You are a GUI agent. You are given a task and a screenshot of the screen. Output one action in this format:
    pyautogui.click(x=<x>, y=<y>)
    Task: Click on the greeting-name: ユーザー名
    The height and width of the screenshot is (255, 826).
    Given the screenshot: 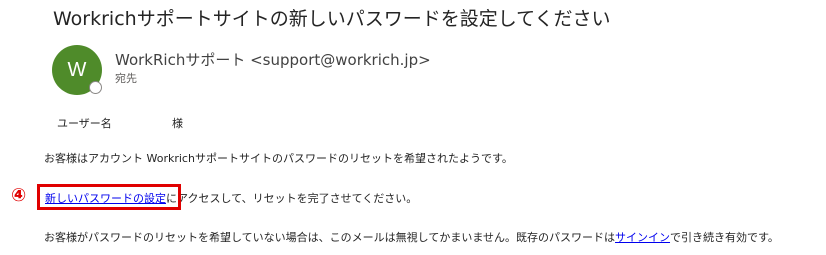 What is the action you would take?
    pyautogui.click(x=84, y=123)
    